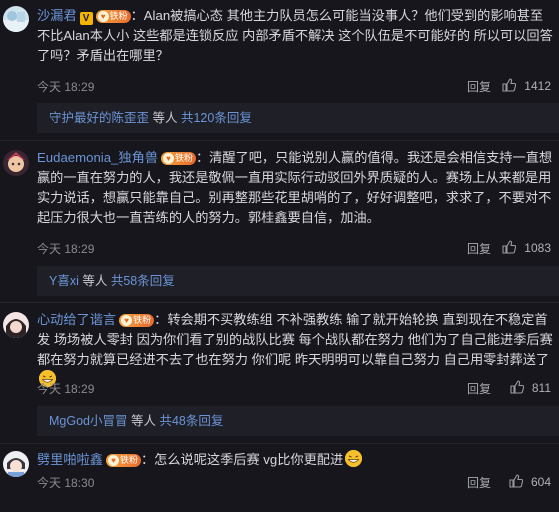 The height and width of the screenshot is (512, 559). Describe the element at coordinates (86, 18) in the screenshot. I see `vip-badge: V` at that location.